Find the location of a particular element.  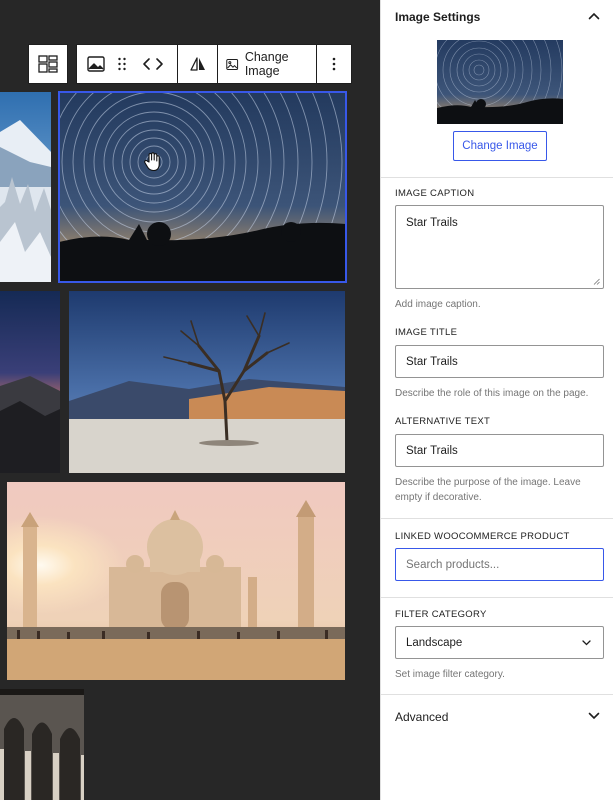

drag-handle-icon is located at coordinates (122, 64).